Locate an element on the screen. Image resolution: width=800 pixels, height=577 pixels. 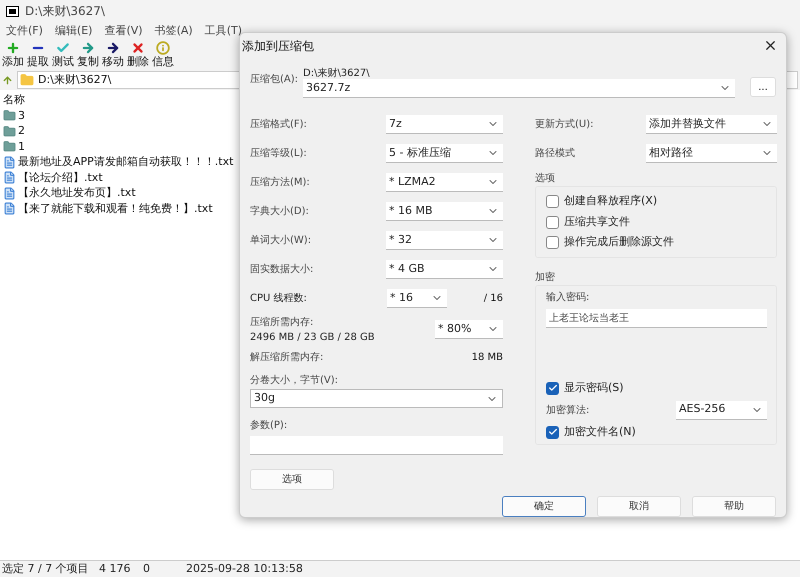
field-label: 压缩所需内存: is located at coordinates (282, 323).